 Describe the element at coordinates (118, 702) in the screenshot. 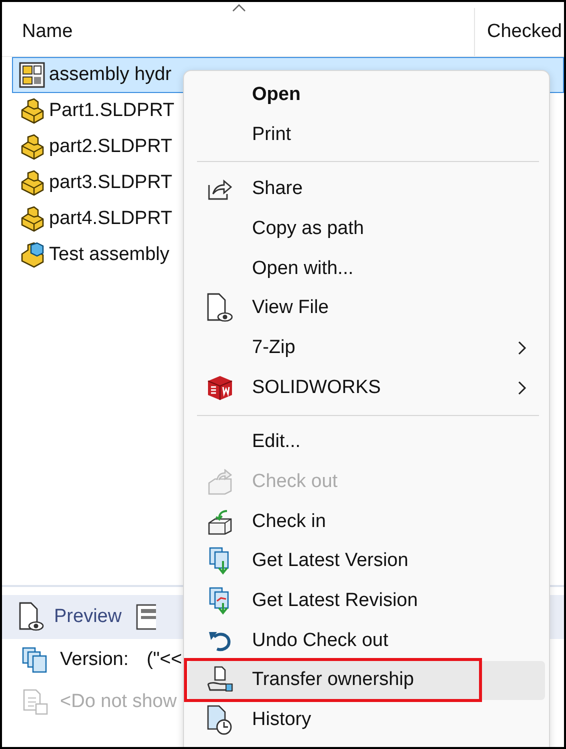

I see `hint-text: <Do not show` at that location.